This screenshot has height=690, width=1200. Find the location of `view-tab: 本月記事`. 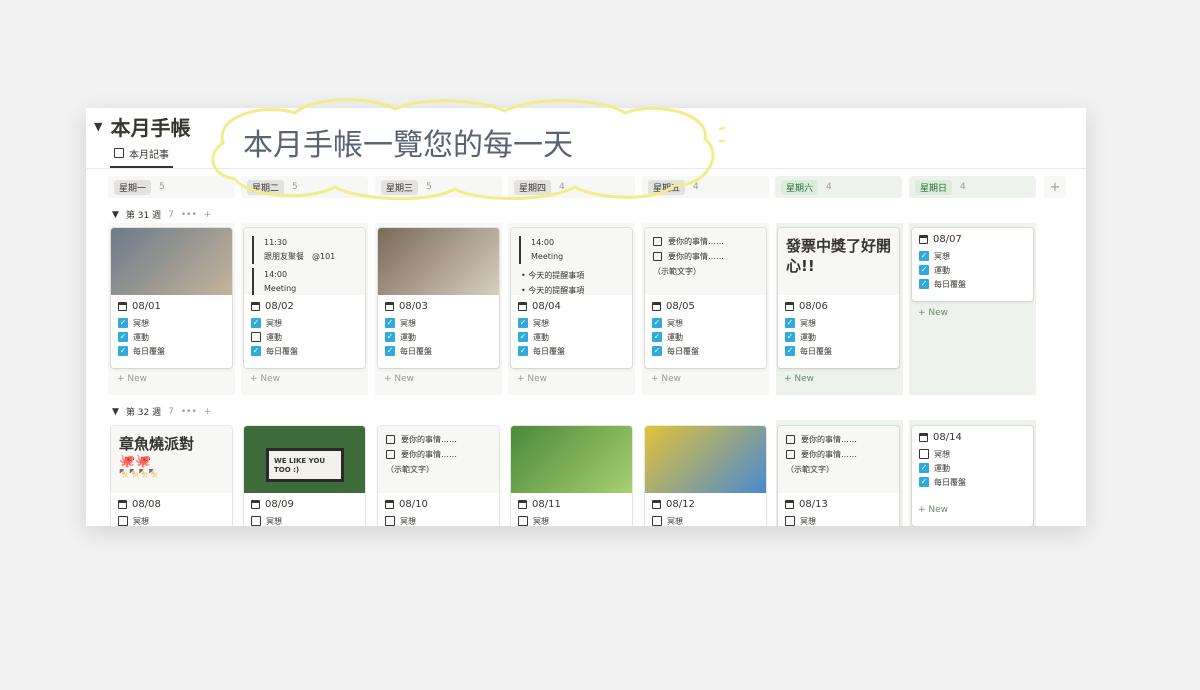

view-tab: 本月記事 is located at coordinates (141, 157).